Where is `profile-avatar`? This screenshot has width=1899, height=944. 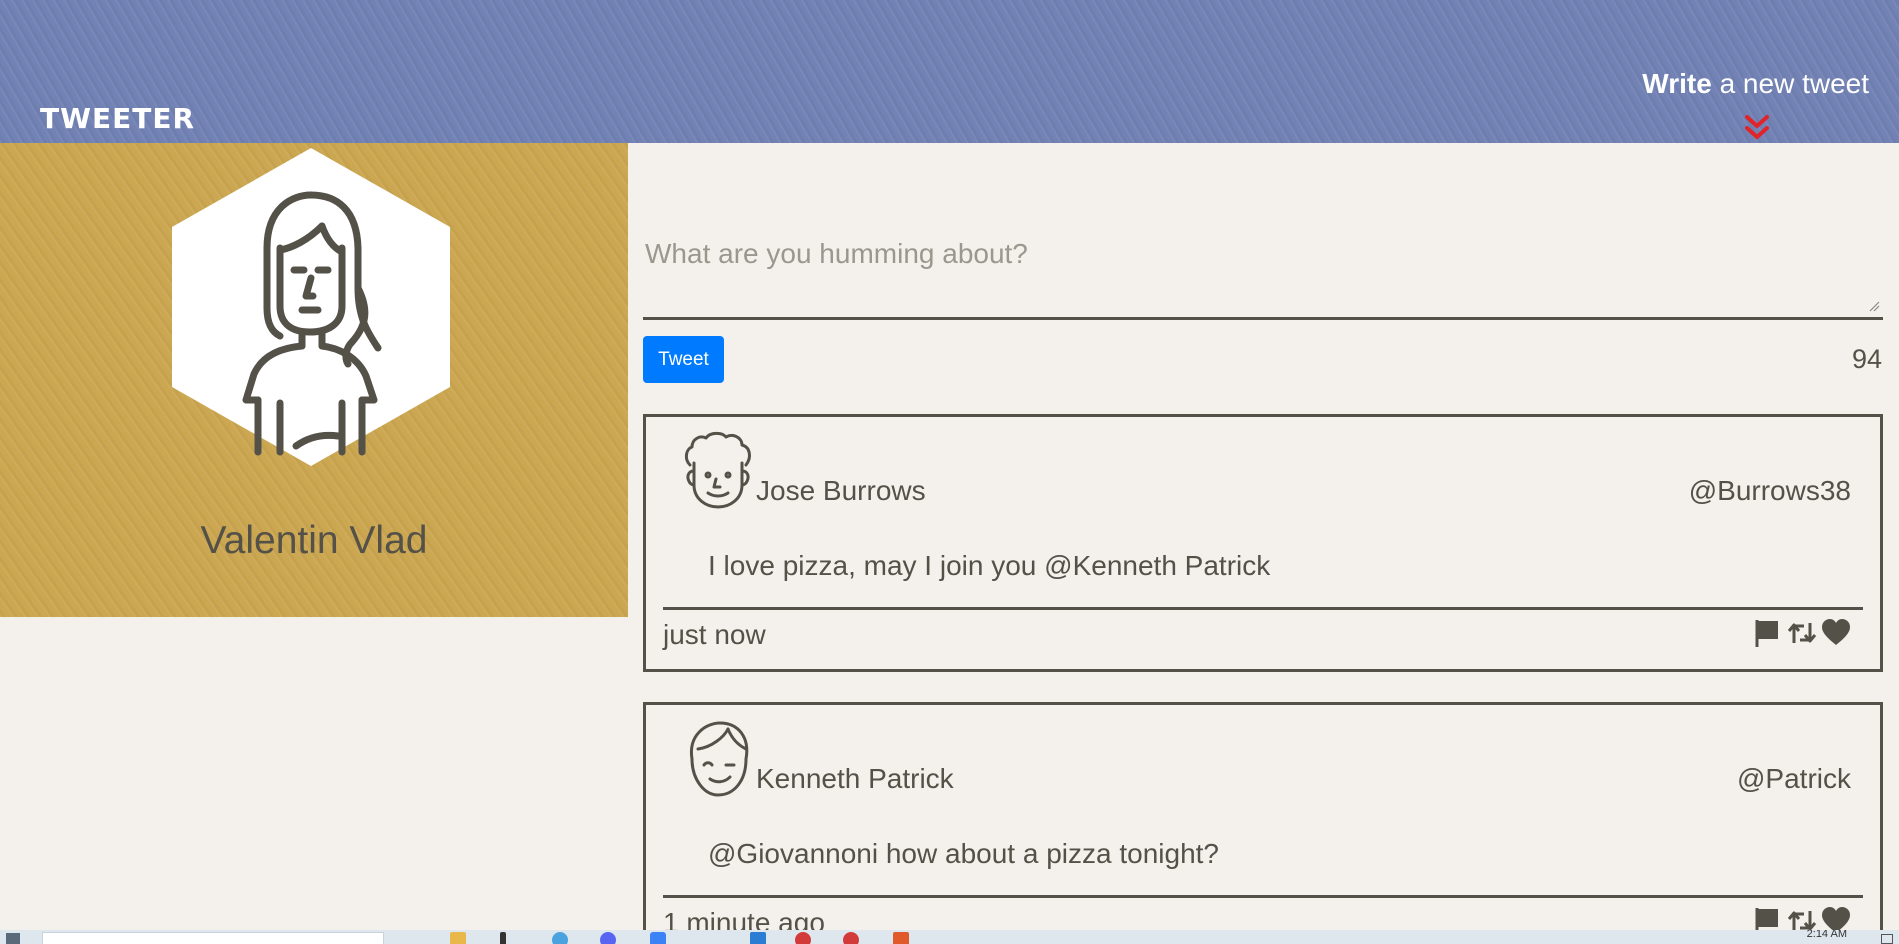
profile-avatar is located at coordinates (311, 307).